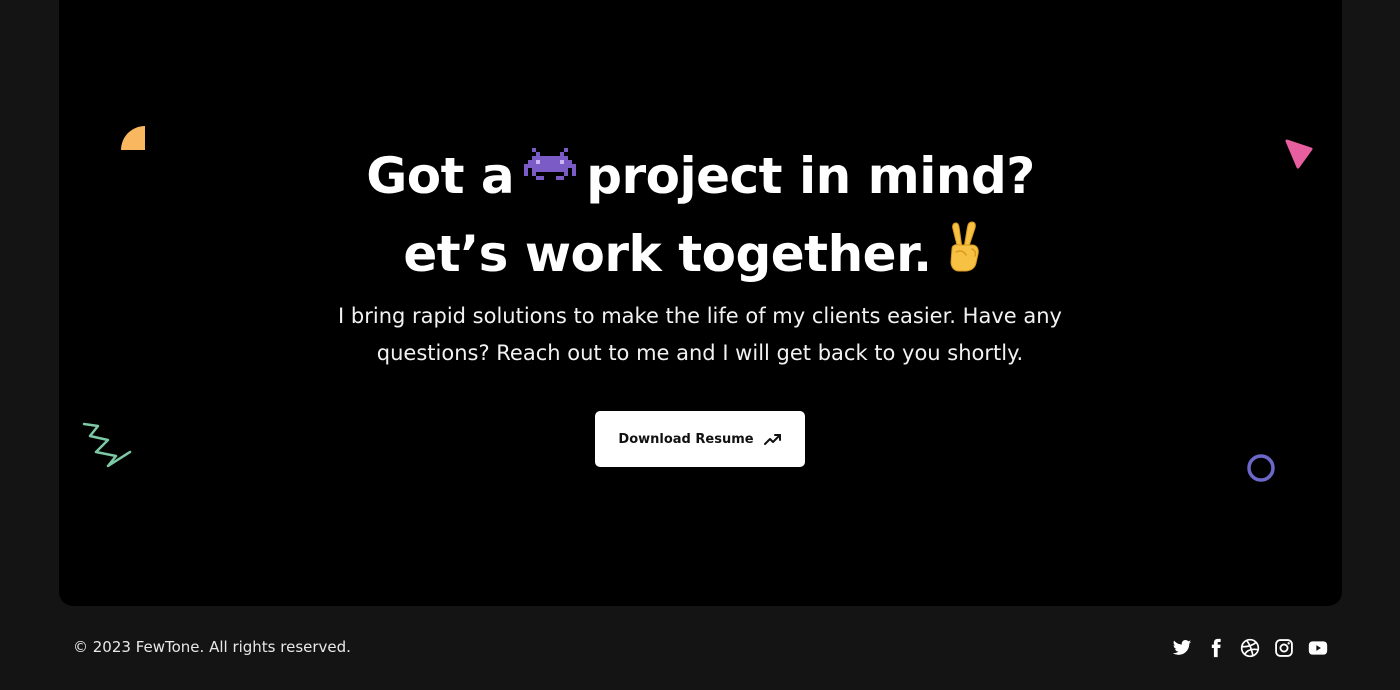 The height and width of the screenshot is (690, 1400). What do you see at coordinates (686, 439) in the screenshot?
I see `download-resume-label: Download Resume` at bounding box center [686, 439].